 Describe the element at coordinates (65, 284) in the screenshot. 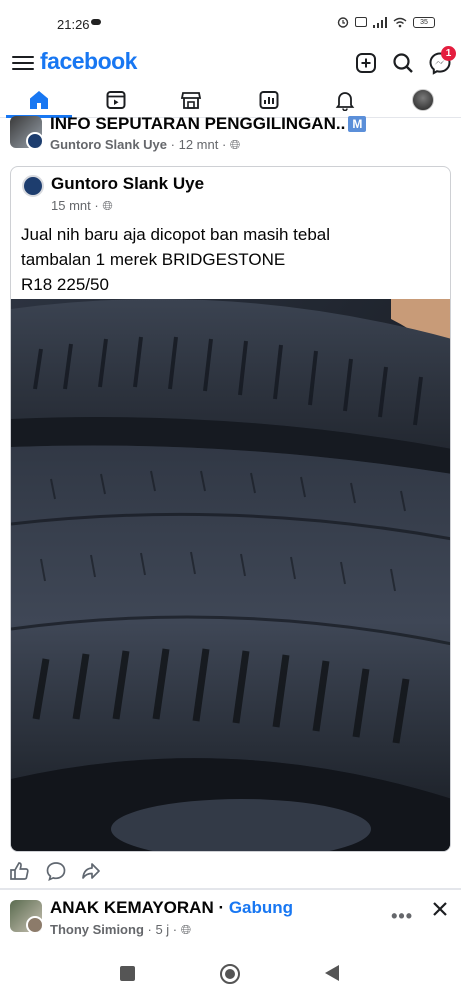

I see `post-text-line: R18 225/50` at that location.